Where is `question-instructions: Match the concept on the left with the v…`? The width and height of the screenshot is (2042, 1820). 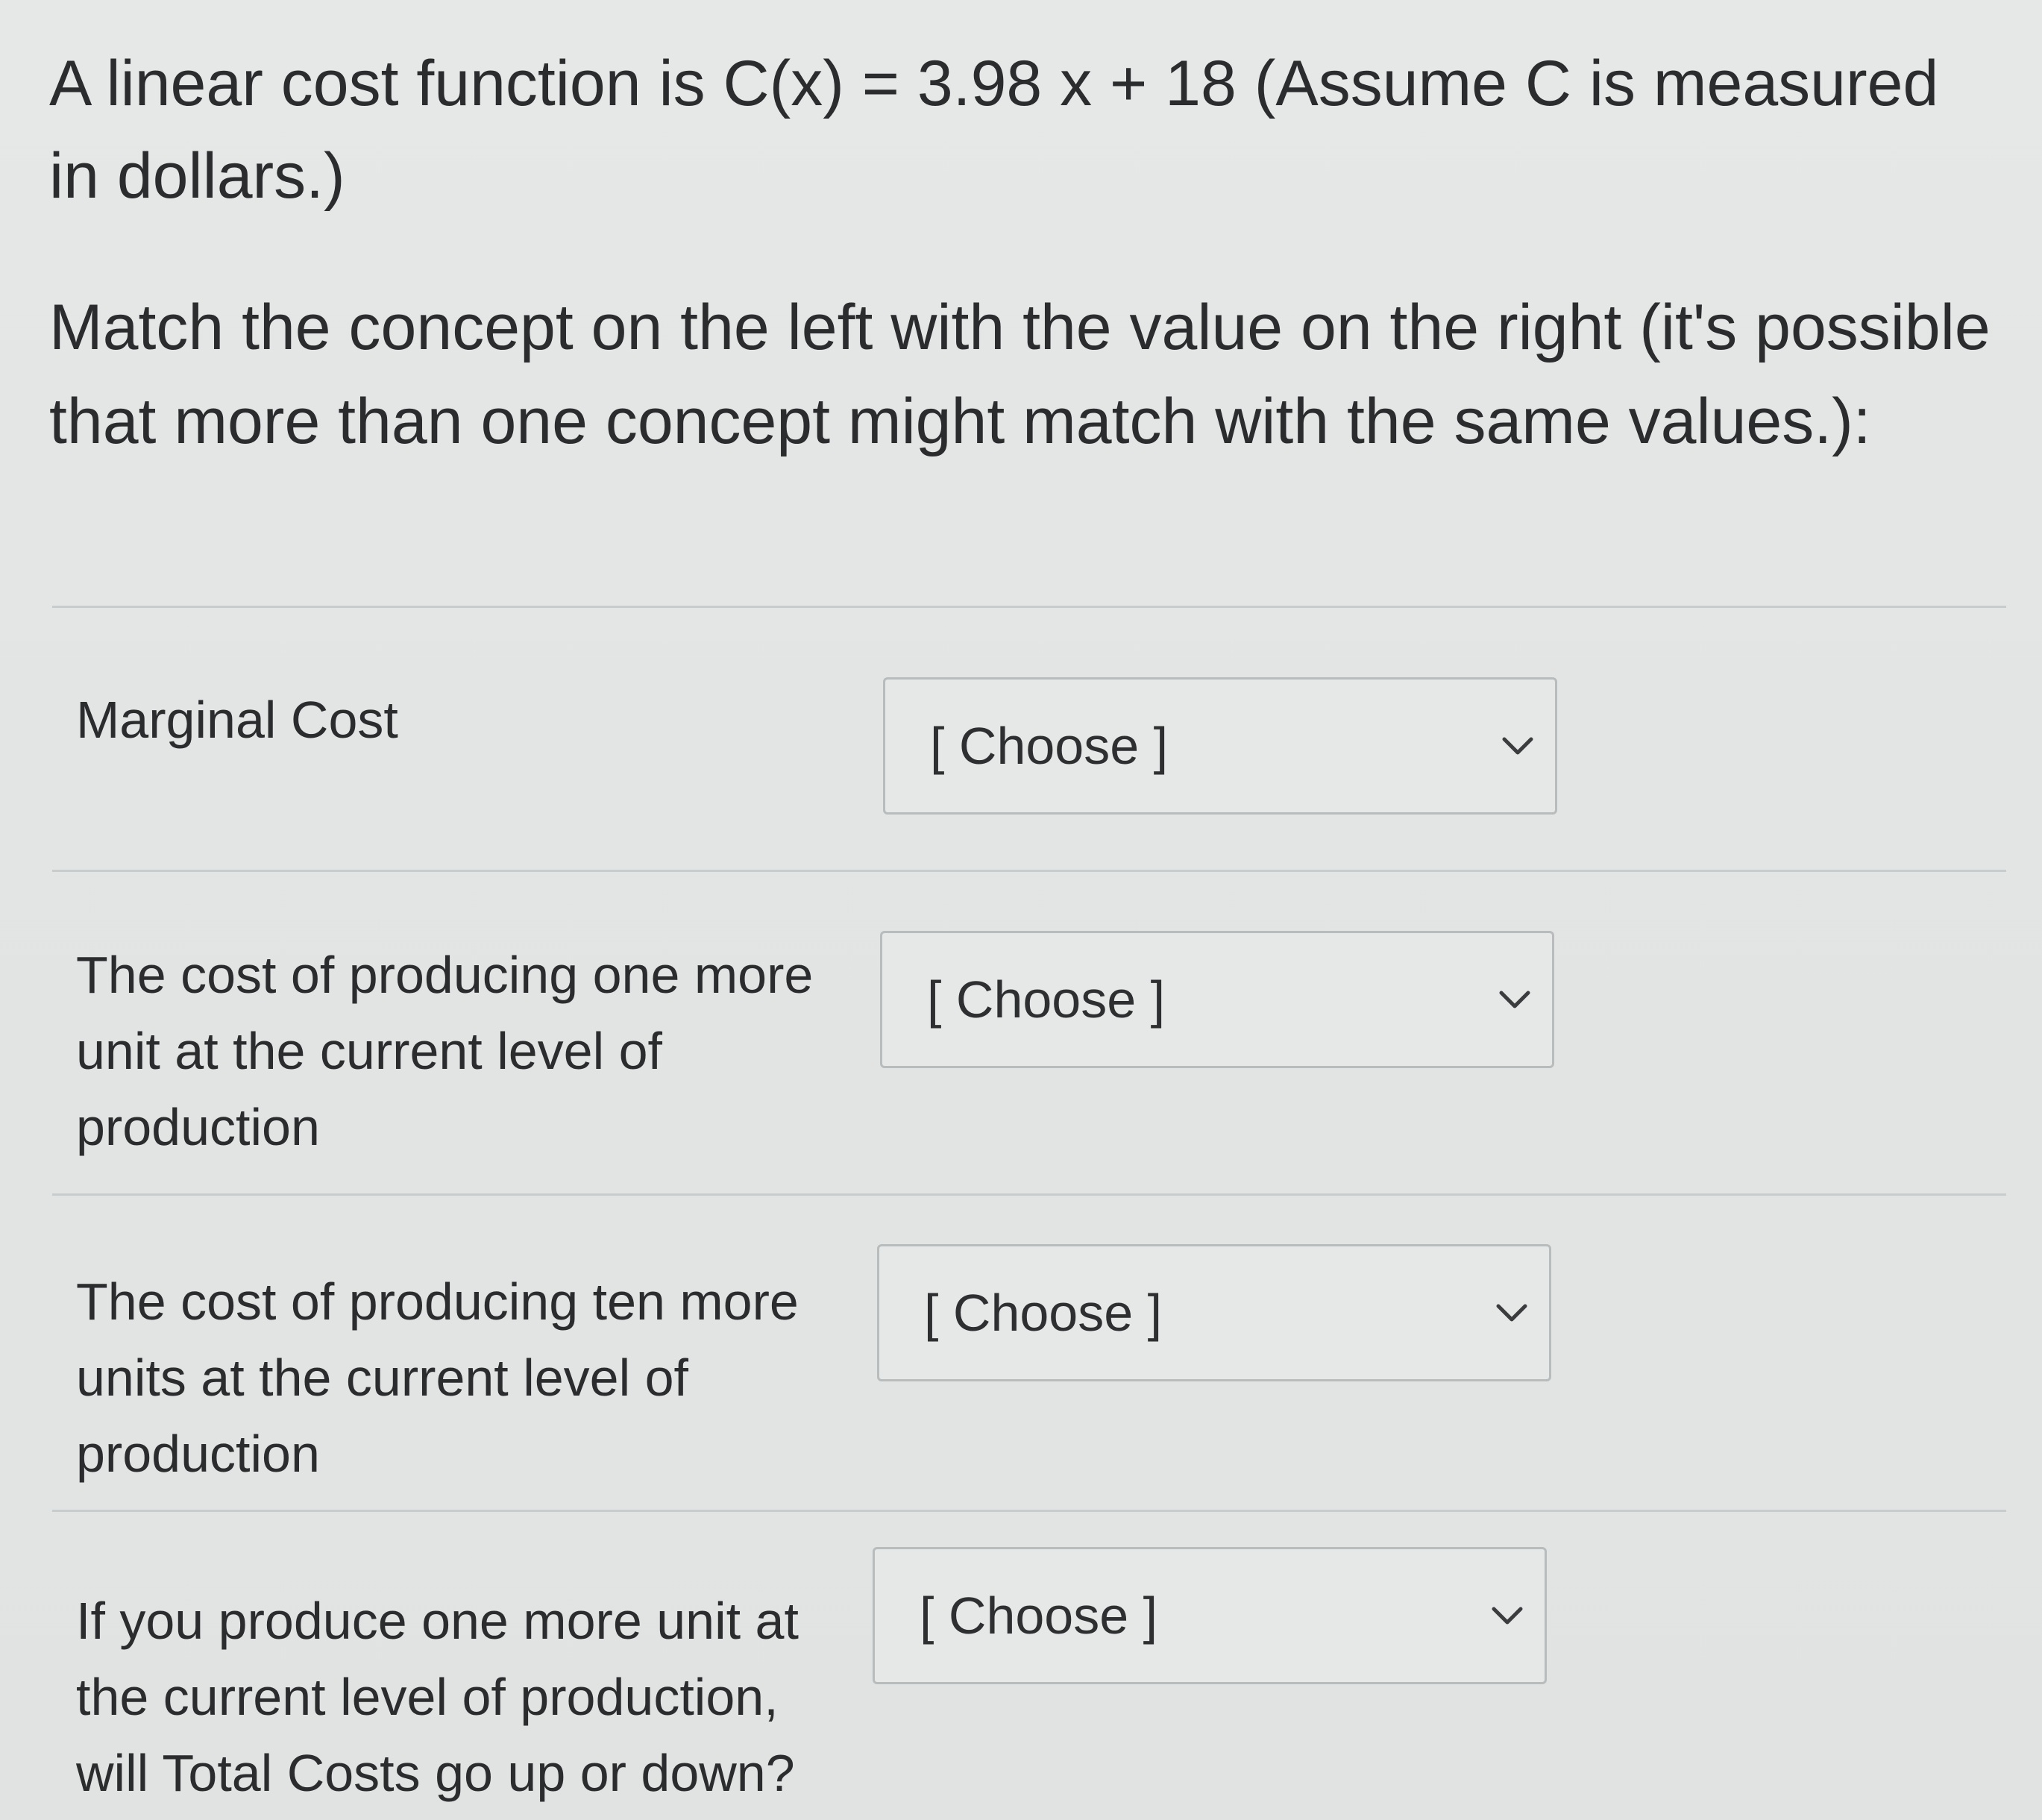 question-instructions: Match the concept on the left with the v… is located at coordinates (1020, 374).